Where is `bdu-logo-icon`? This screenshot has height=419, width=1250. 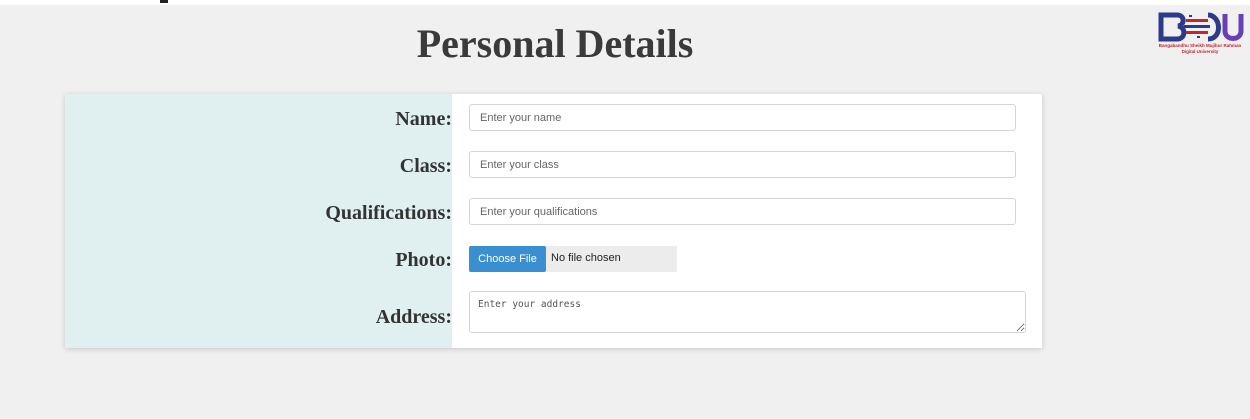 bdu-logo-icon is located at coordinates (1201, 27).